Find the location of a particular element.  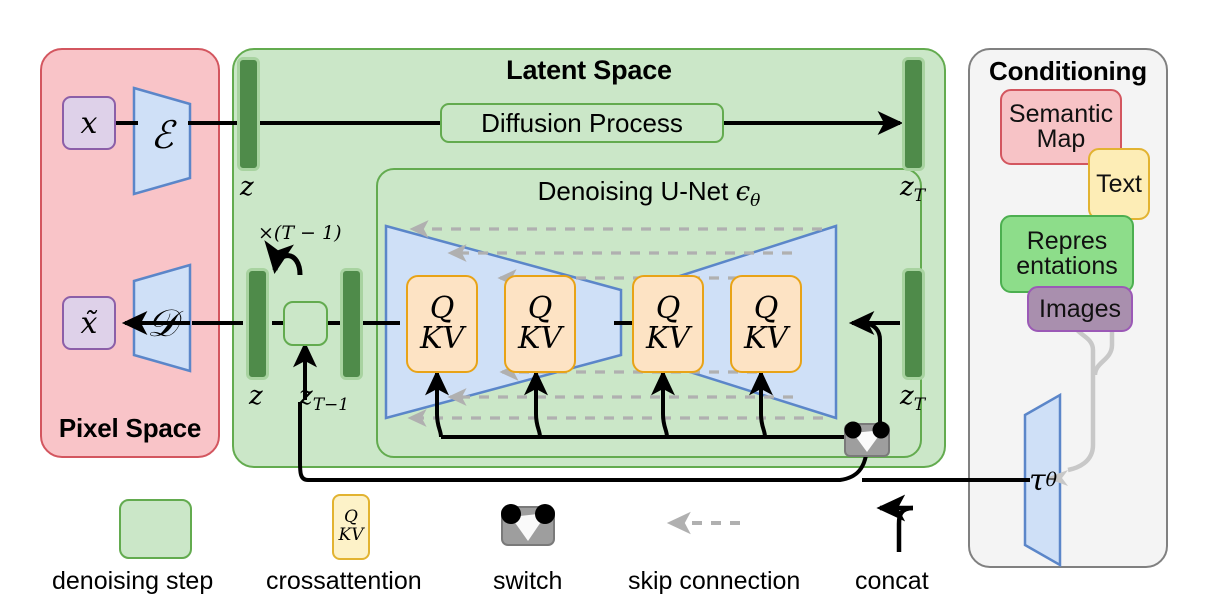

conditioning-chip-representations: Repres entations is located at coordinates (1067, 254).